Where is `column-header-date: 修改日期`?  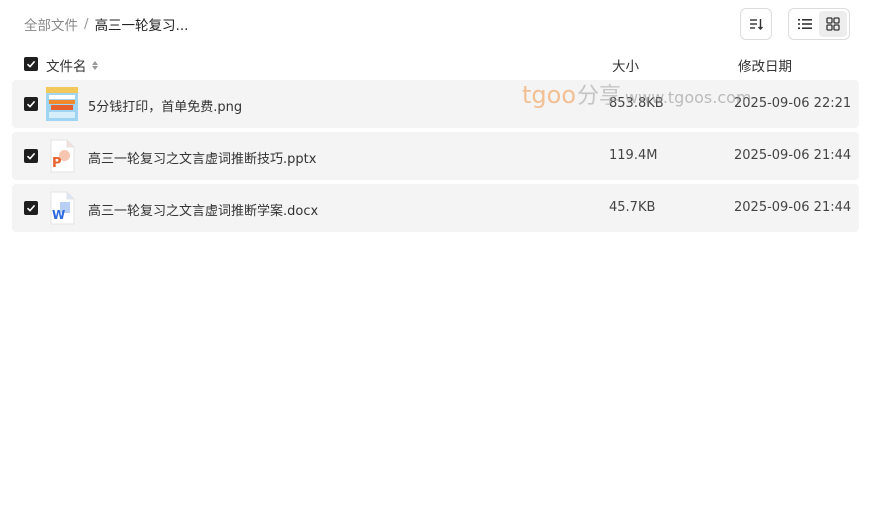
column-header-date: 修改日期 is located at coordinates (765, 65).